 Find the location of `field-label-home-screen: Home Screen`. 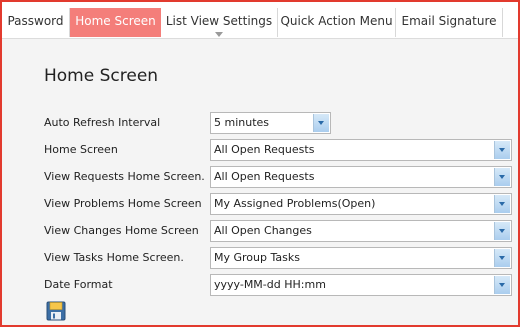

field-label-home-screen: Home Screen is located at coordinates (81, 149).